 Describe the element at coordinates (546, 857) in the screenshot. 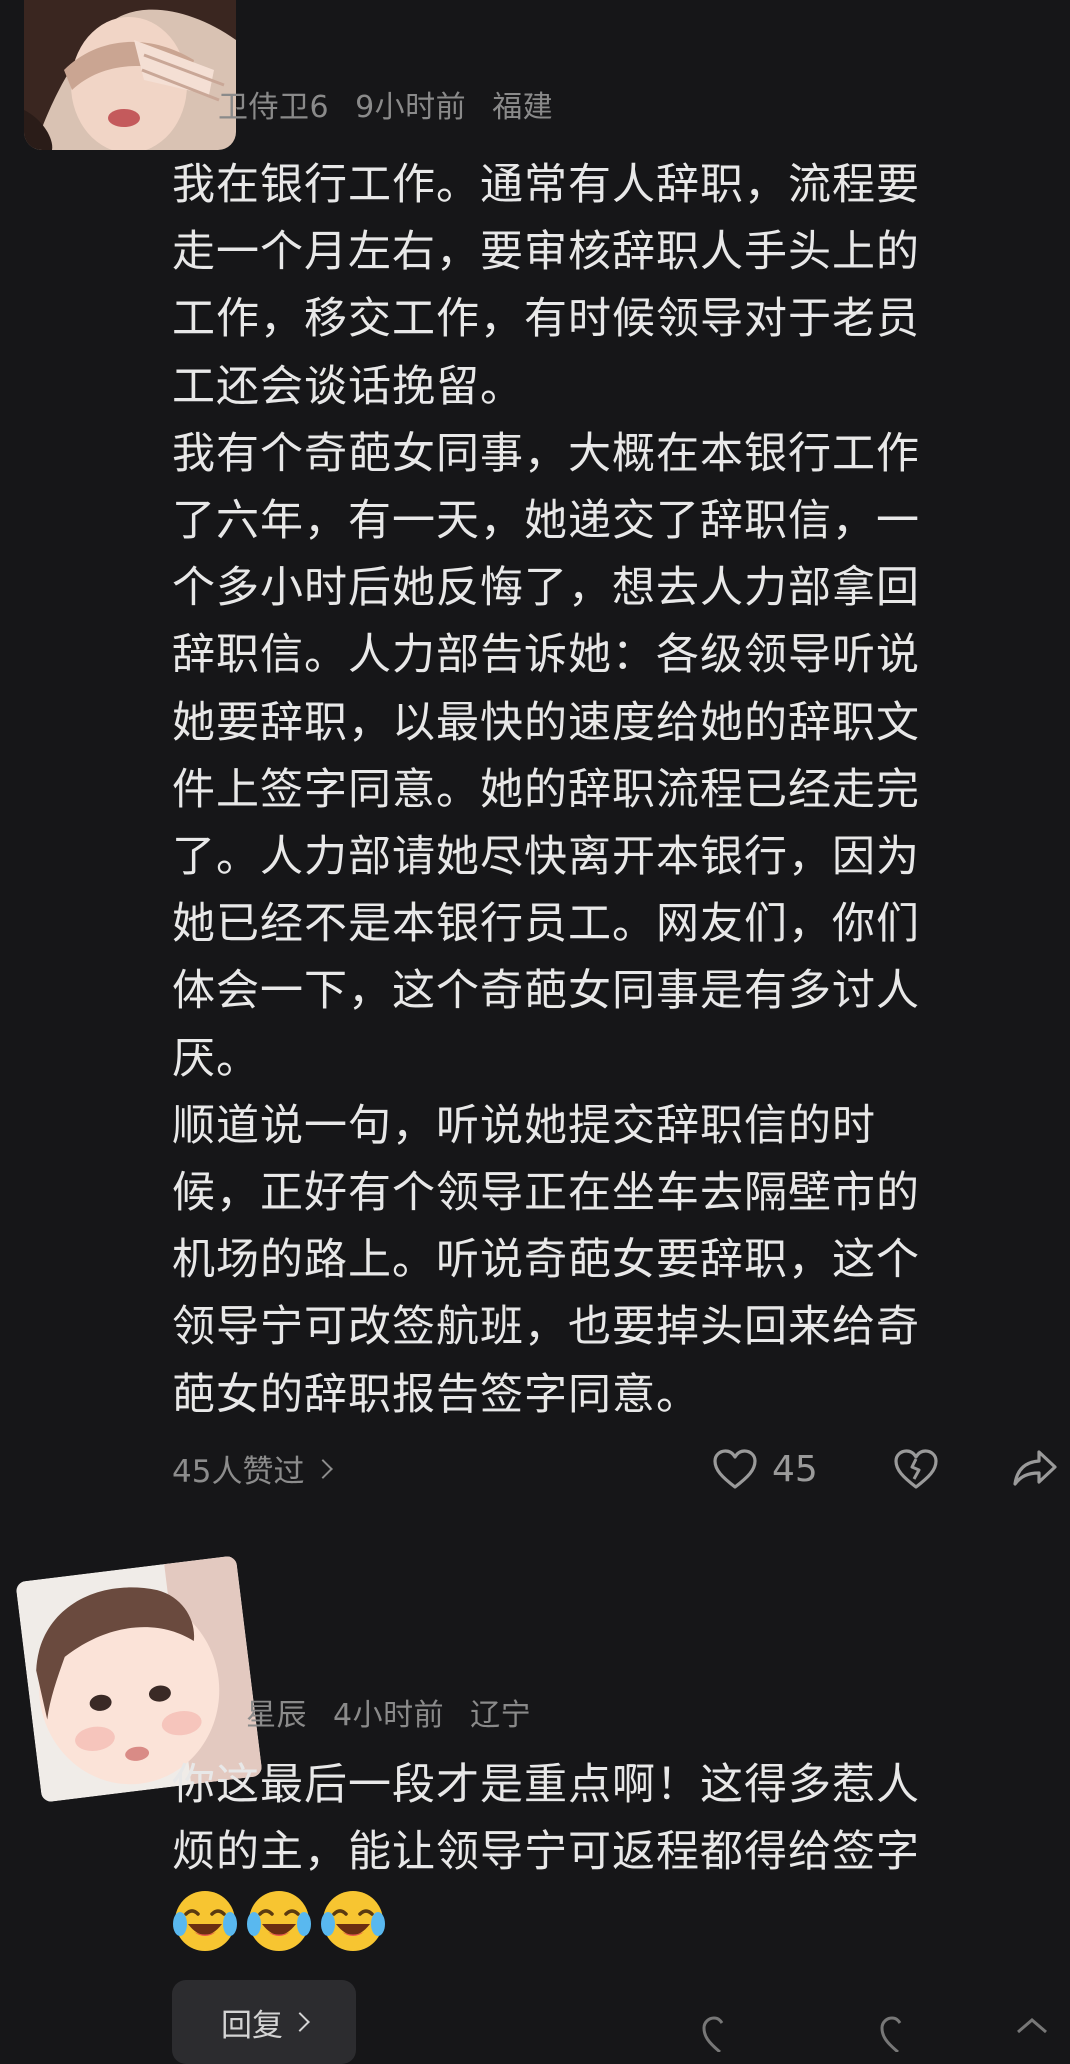

I see `text-line: 了。人力部请她尽快离开本银行，因为` at that location.